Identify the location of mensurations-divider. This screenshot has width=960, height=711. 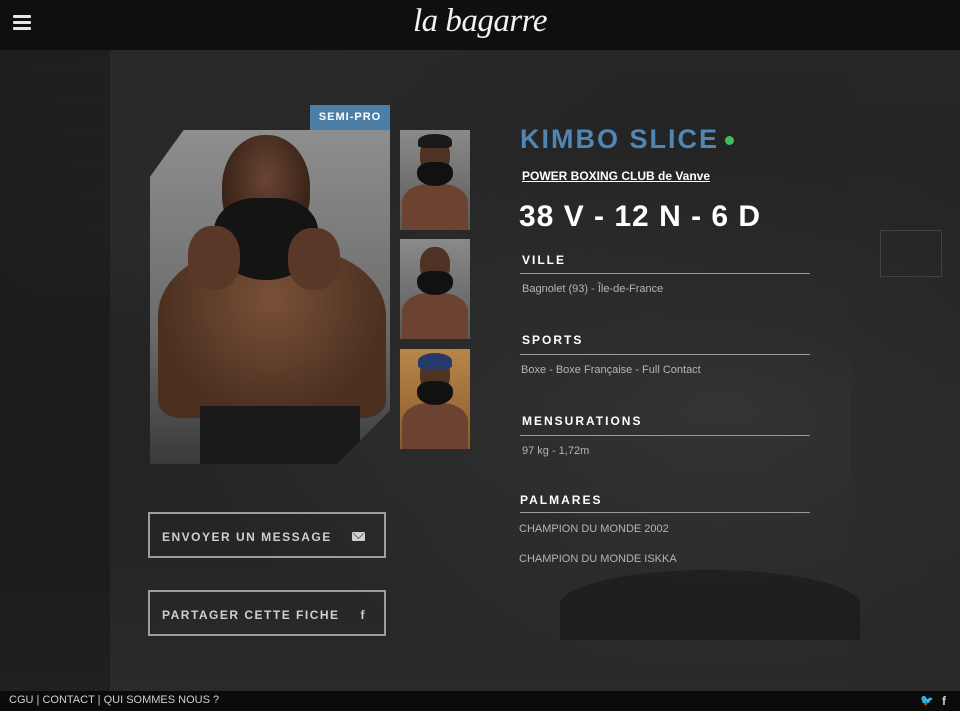
(665, 435).